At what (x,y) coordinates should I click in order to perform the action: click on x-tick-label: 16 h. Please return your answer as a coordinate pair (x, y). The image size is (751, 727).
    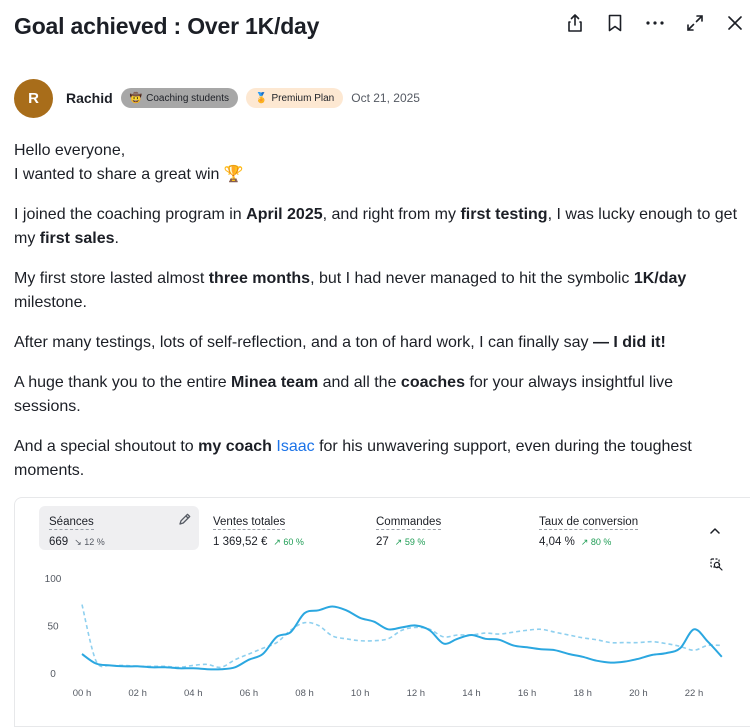
    Looking at the image, I should click on (527, 693).